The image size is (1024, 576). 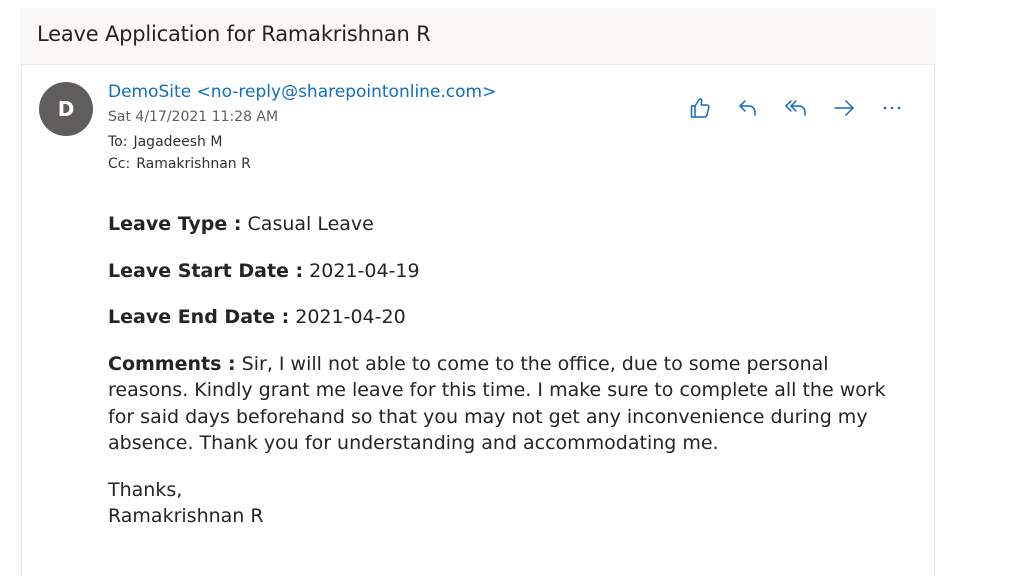 I want to click on to-label: To:, so click(x=118, y=142).